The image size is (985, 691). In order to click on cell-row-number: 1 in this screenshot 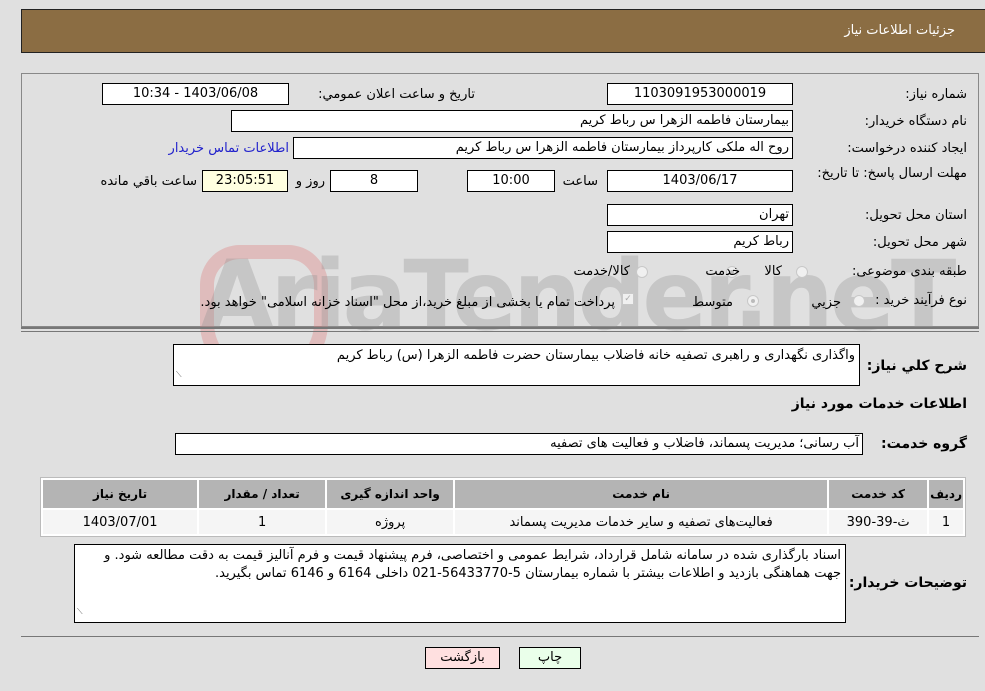, I will do `click(946, 522)`.